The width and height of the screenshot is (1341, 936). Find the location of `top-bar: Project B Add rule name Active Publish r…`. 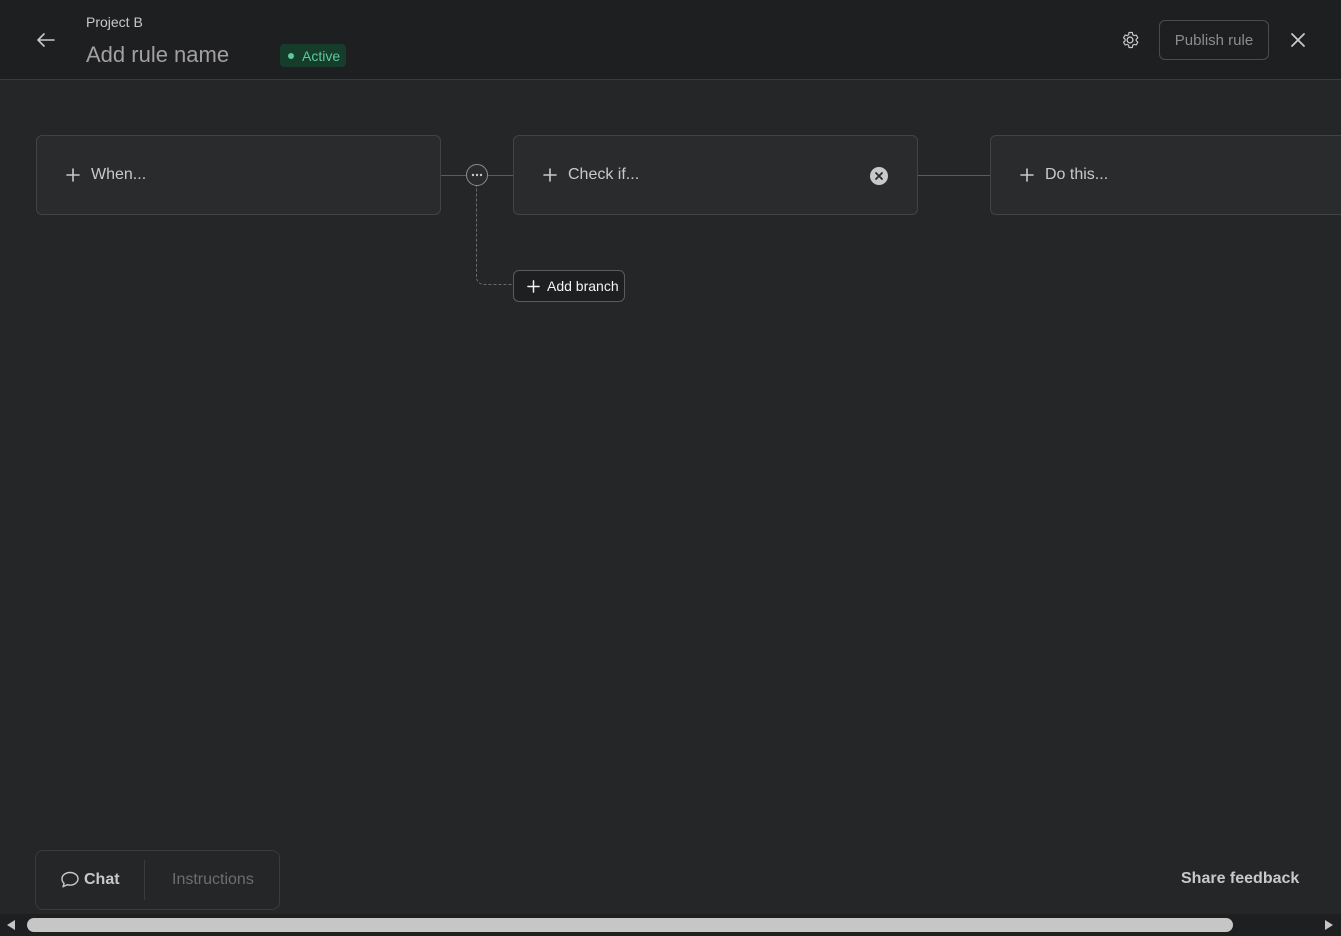

top-bar: Project B Add rule name Active Publish r… is located at coordinates (670, 40).